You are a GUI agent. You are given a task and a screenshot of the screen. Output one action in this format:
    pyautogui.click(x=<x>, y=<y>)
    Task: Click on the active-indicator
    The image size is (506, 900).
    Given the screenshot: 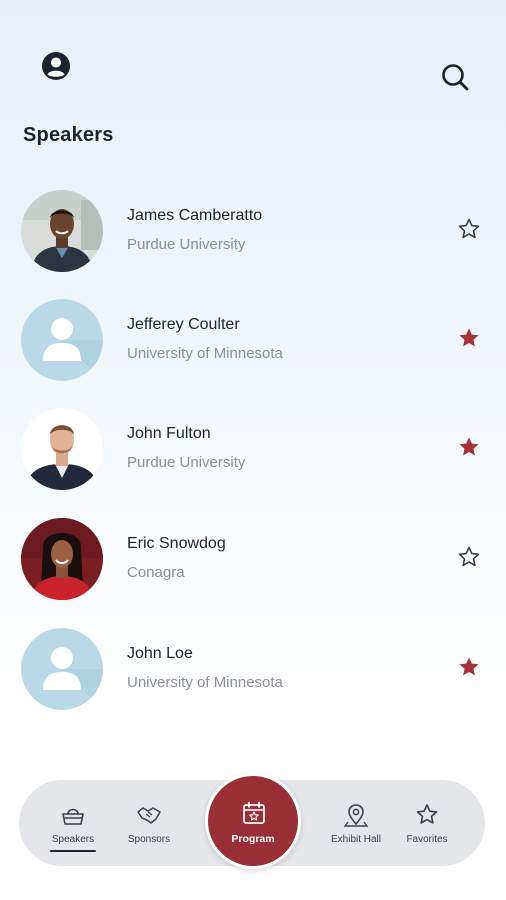 What is the action you would take?
    pyautogui.click(x=73, y=851)
    